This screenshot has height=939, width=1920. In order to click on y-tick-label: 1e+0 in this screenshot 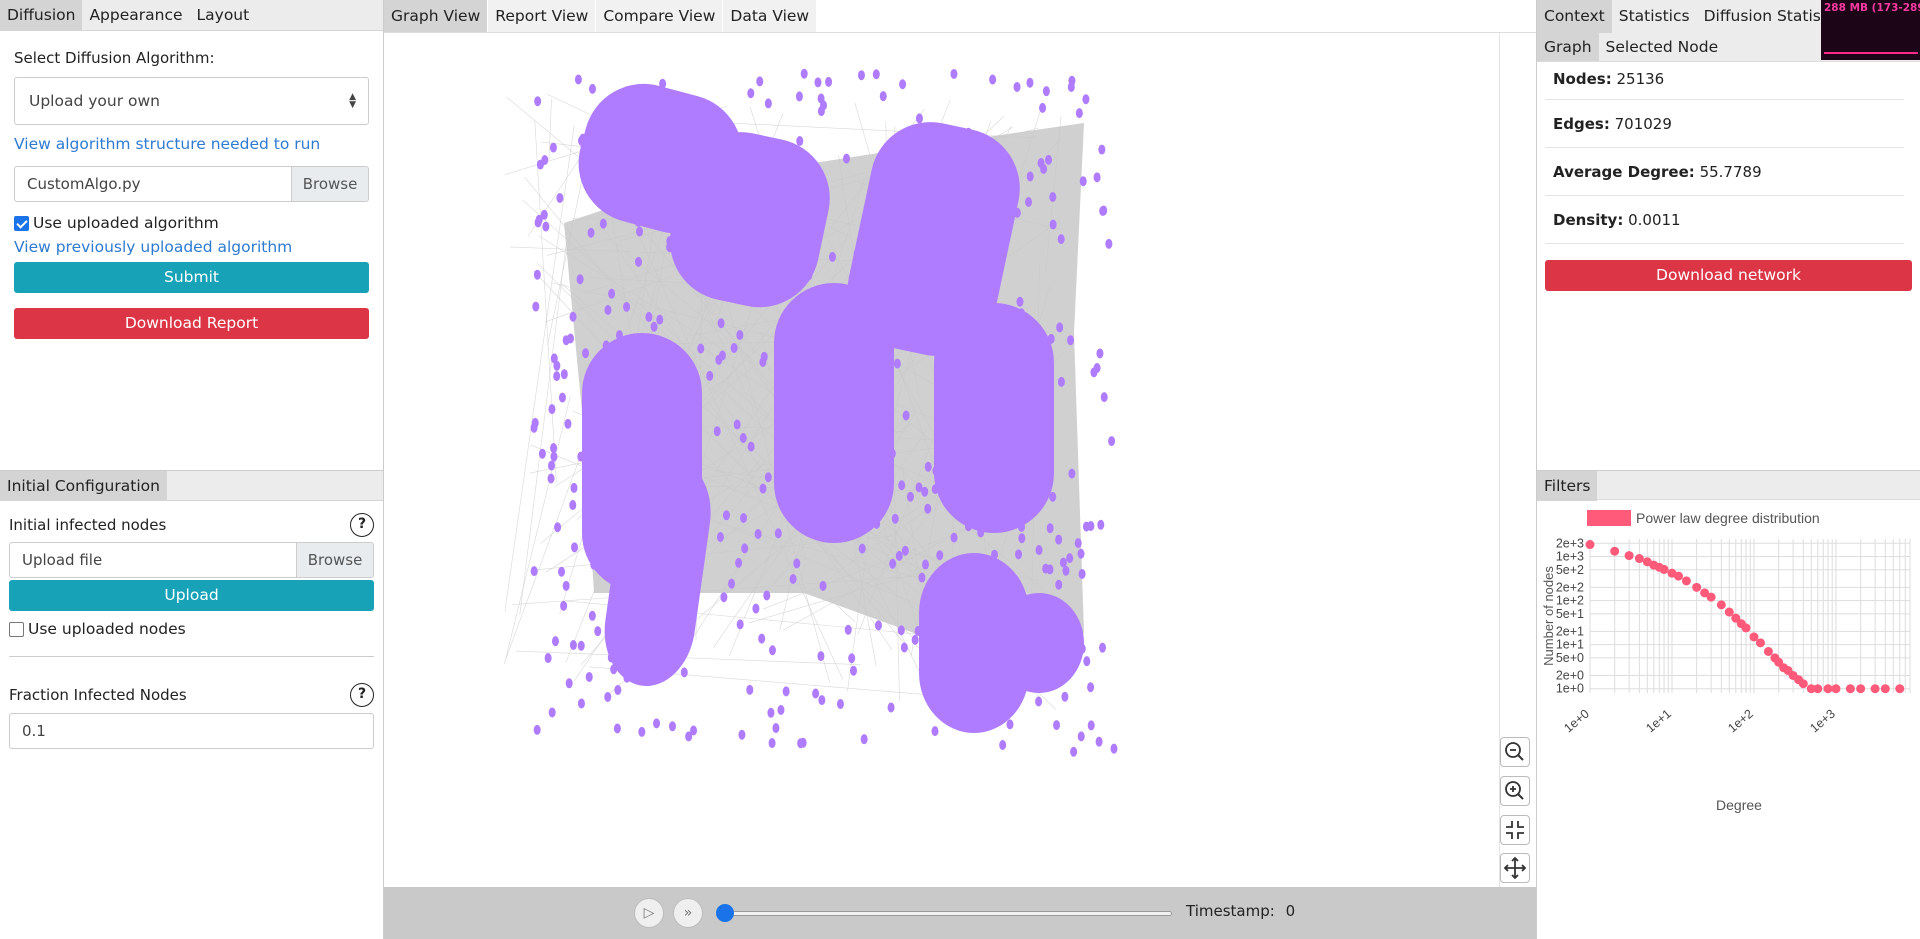, I will do `click(1570, 689)`.